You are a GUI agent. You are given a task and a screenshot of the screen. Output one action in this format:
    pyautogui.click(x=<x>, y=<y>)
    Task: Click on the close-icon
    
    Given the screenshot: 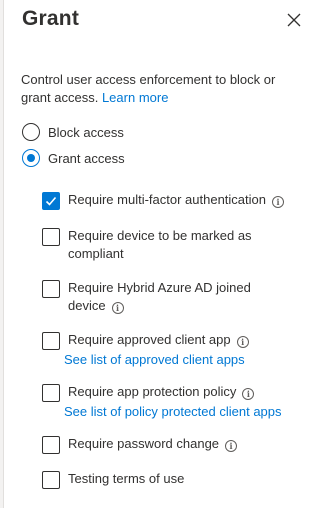 What is the action you would take?
    pyautogui.click(x=294, y=20)
    